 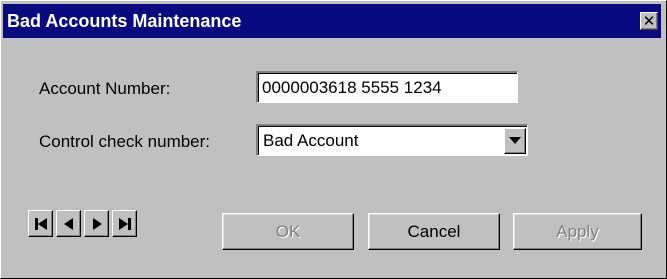 I want to click on apply-button: Apply, so click(x=577, y=231).